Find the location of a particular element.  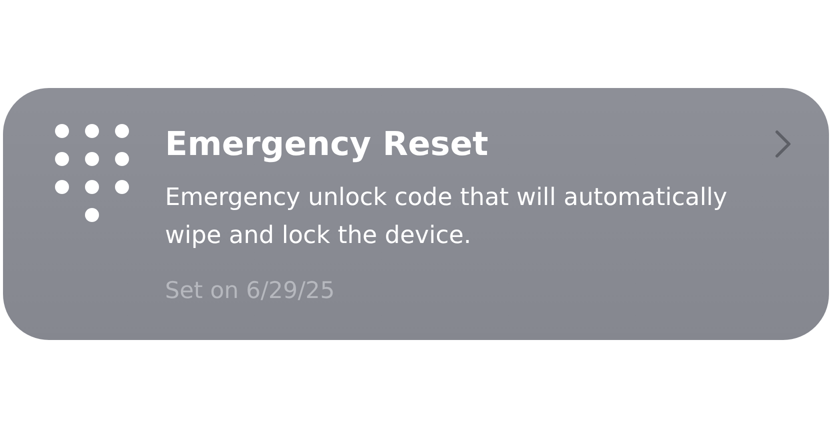

card-description: Emergency unlock code that will automatically wipe and lock the device. is located at coordinates (446, 216).